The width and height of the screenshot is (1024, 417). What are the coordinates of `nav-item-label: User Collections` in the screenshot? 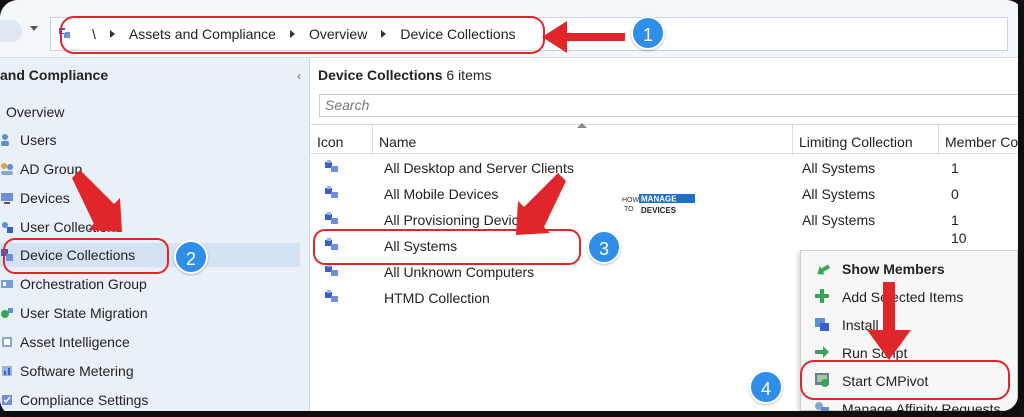 It's located at (71, 227).